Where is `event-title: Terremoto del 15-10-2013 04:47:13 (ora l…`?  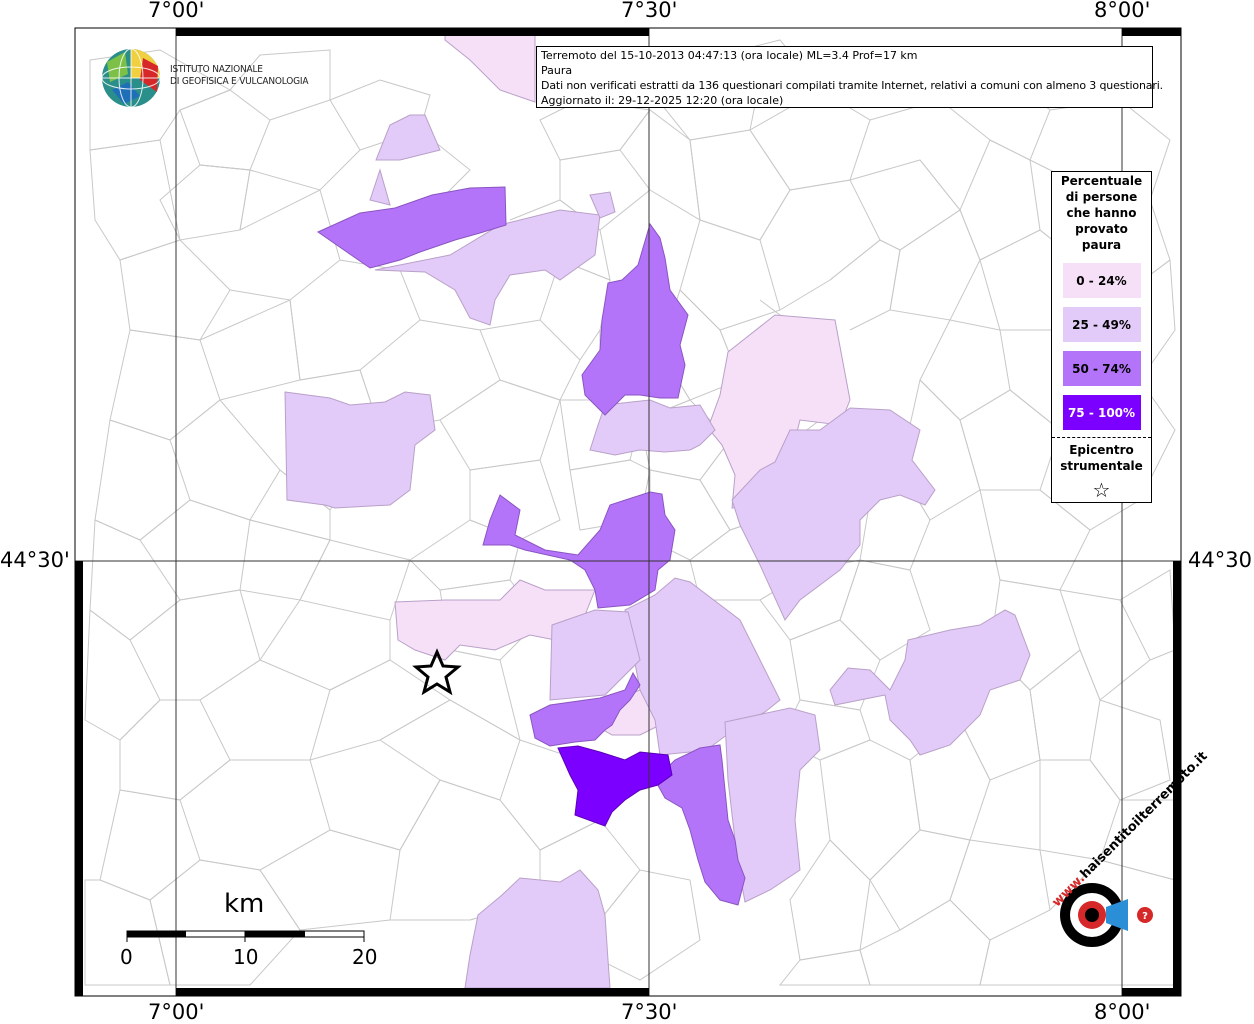
event-title: Terremoto del 15-10-2013 04:47:13 (ora l… is located at coordinates (729, 55).